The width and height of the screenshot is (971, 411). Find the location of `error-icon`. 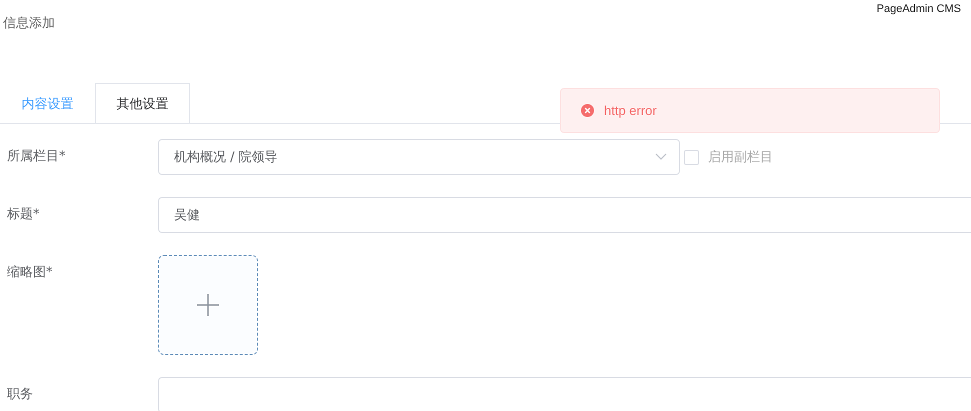

error-icon is located at coordinates (587, 110).